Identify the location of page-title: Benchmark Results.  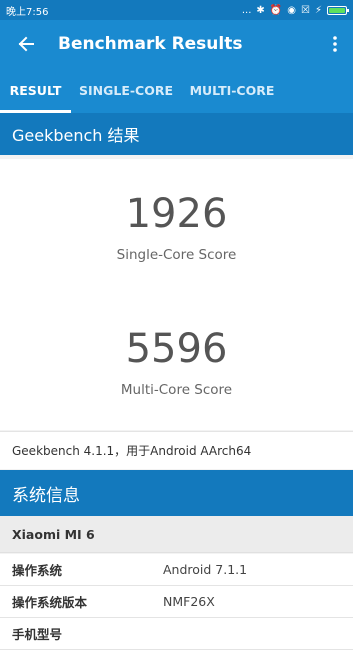
(150, 44).